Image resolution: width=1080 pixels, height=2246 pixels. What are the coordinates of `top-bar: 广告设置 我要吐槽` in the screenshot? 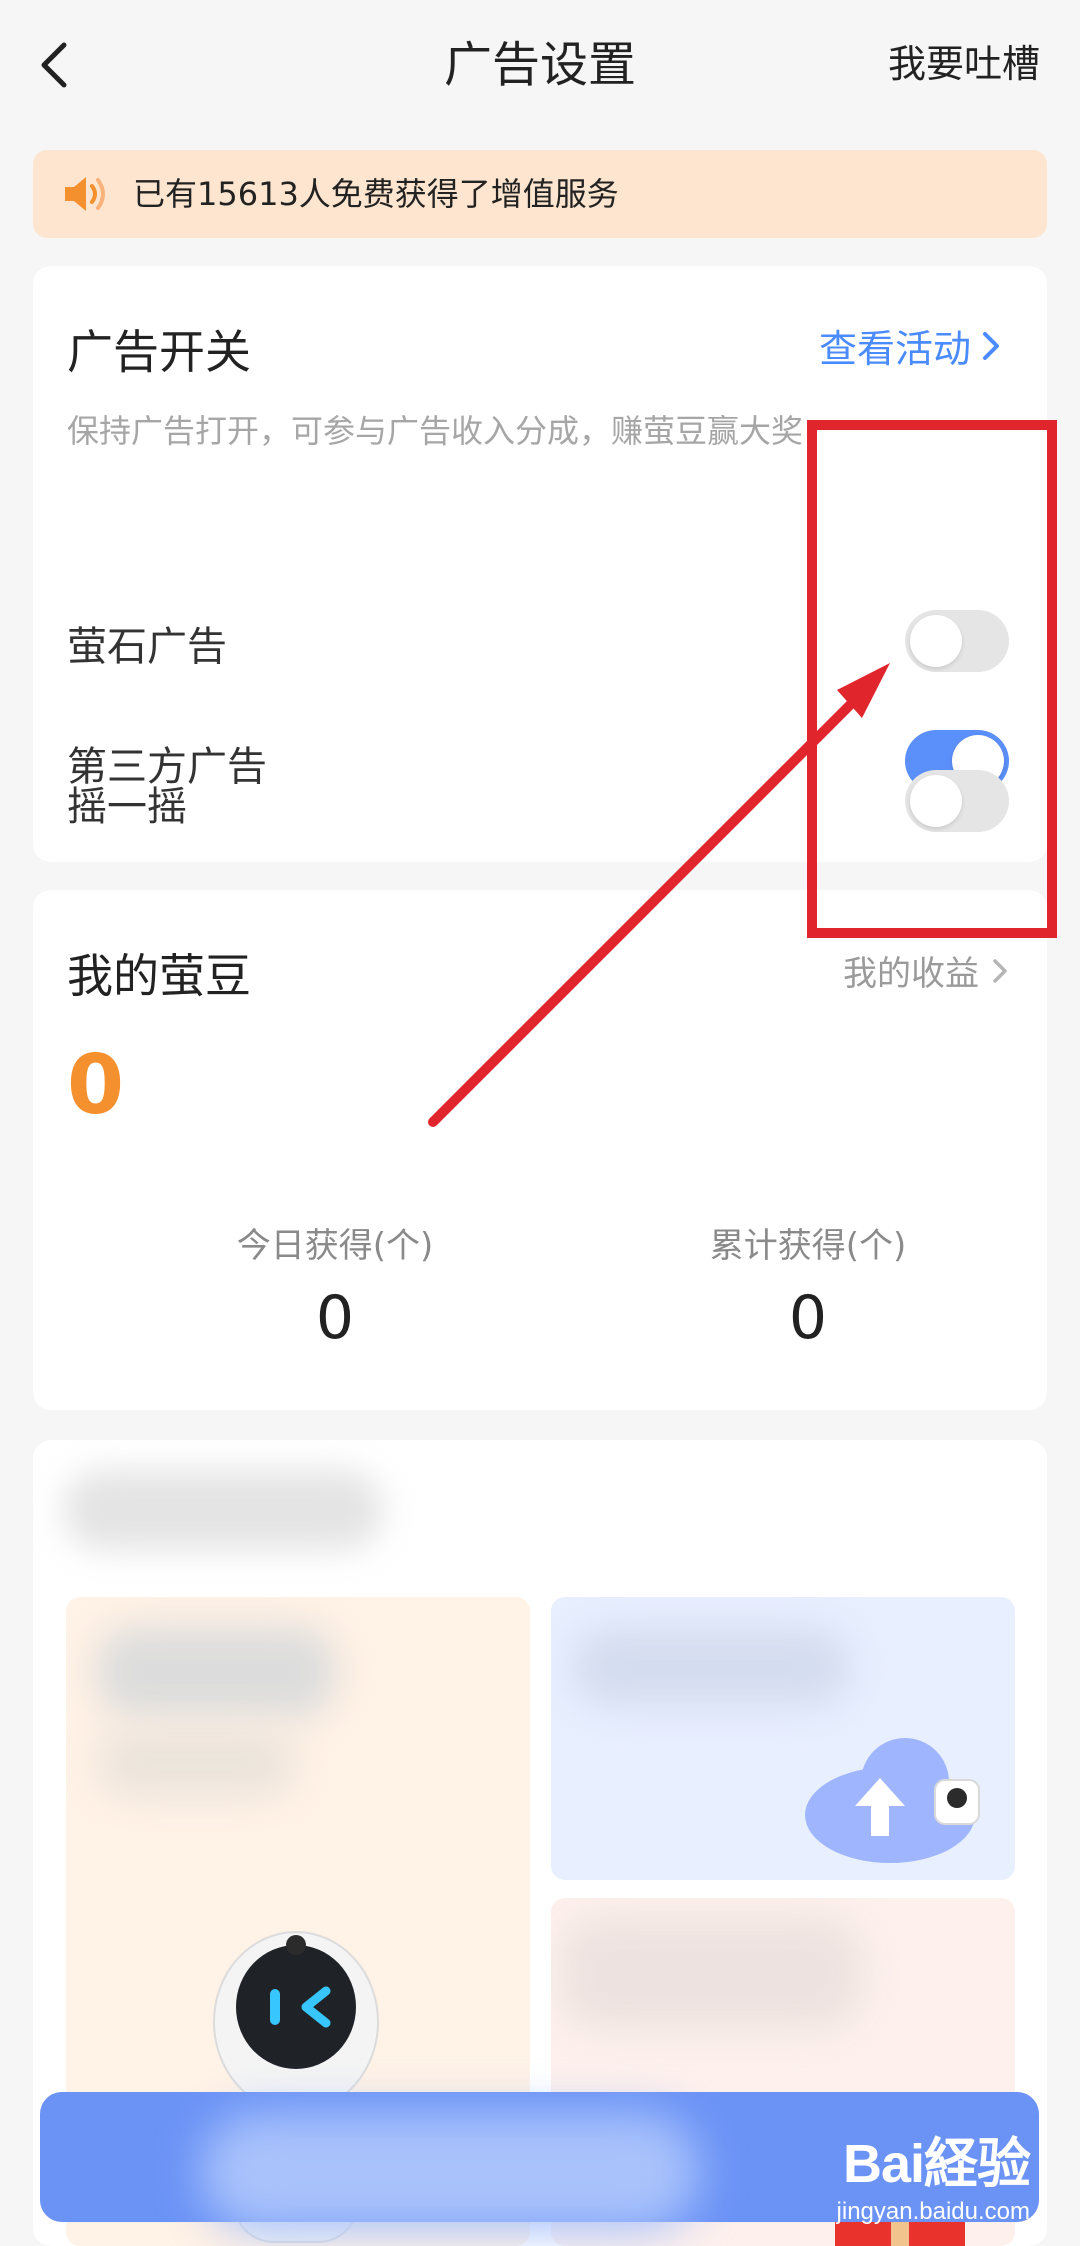 It's located at (540, 65).